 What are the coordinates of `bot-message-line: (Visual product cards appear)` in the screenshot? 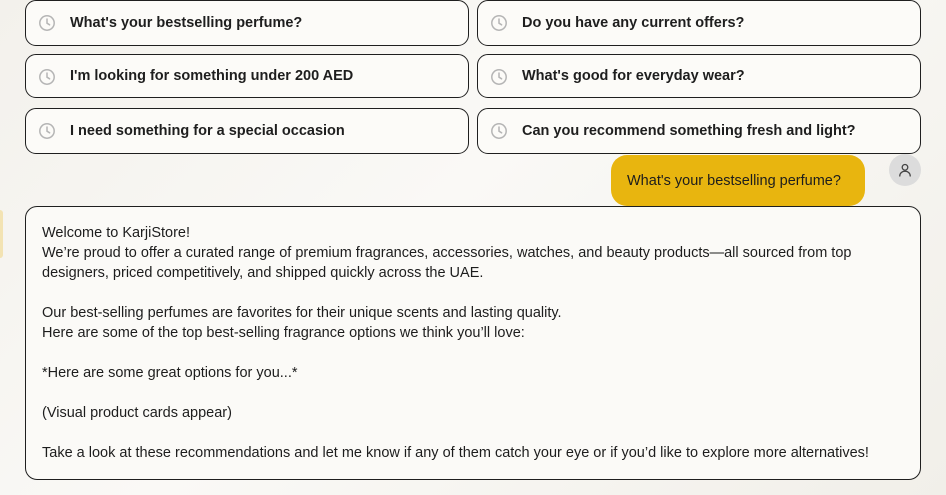 It's located at (137, 413).